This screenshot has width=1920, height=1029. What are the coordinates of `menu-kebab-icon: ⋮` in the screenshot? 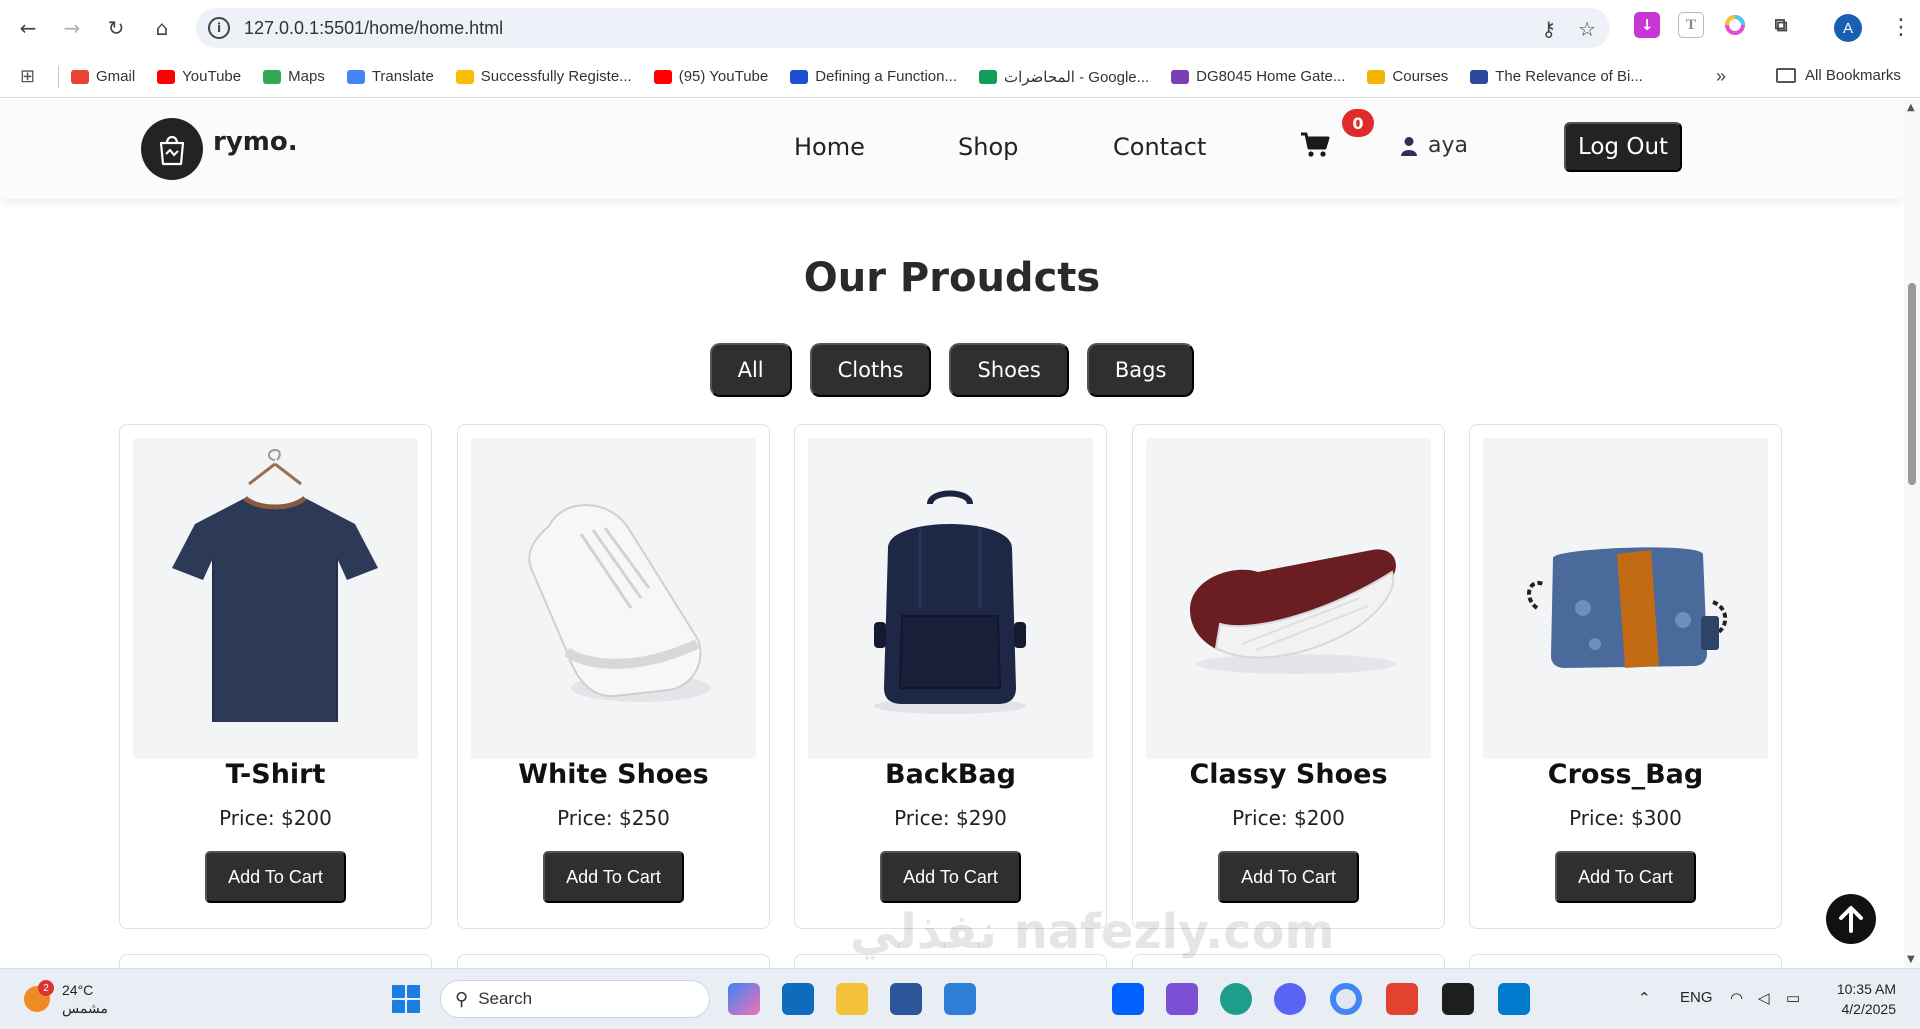 It's located at (1901, 28).